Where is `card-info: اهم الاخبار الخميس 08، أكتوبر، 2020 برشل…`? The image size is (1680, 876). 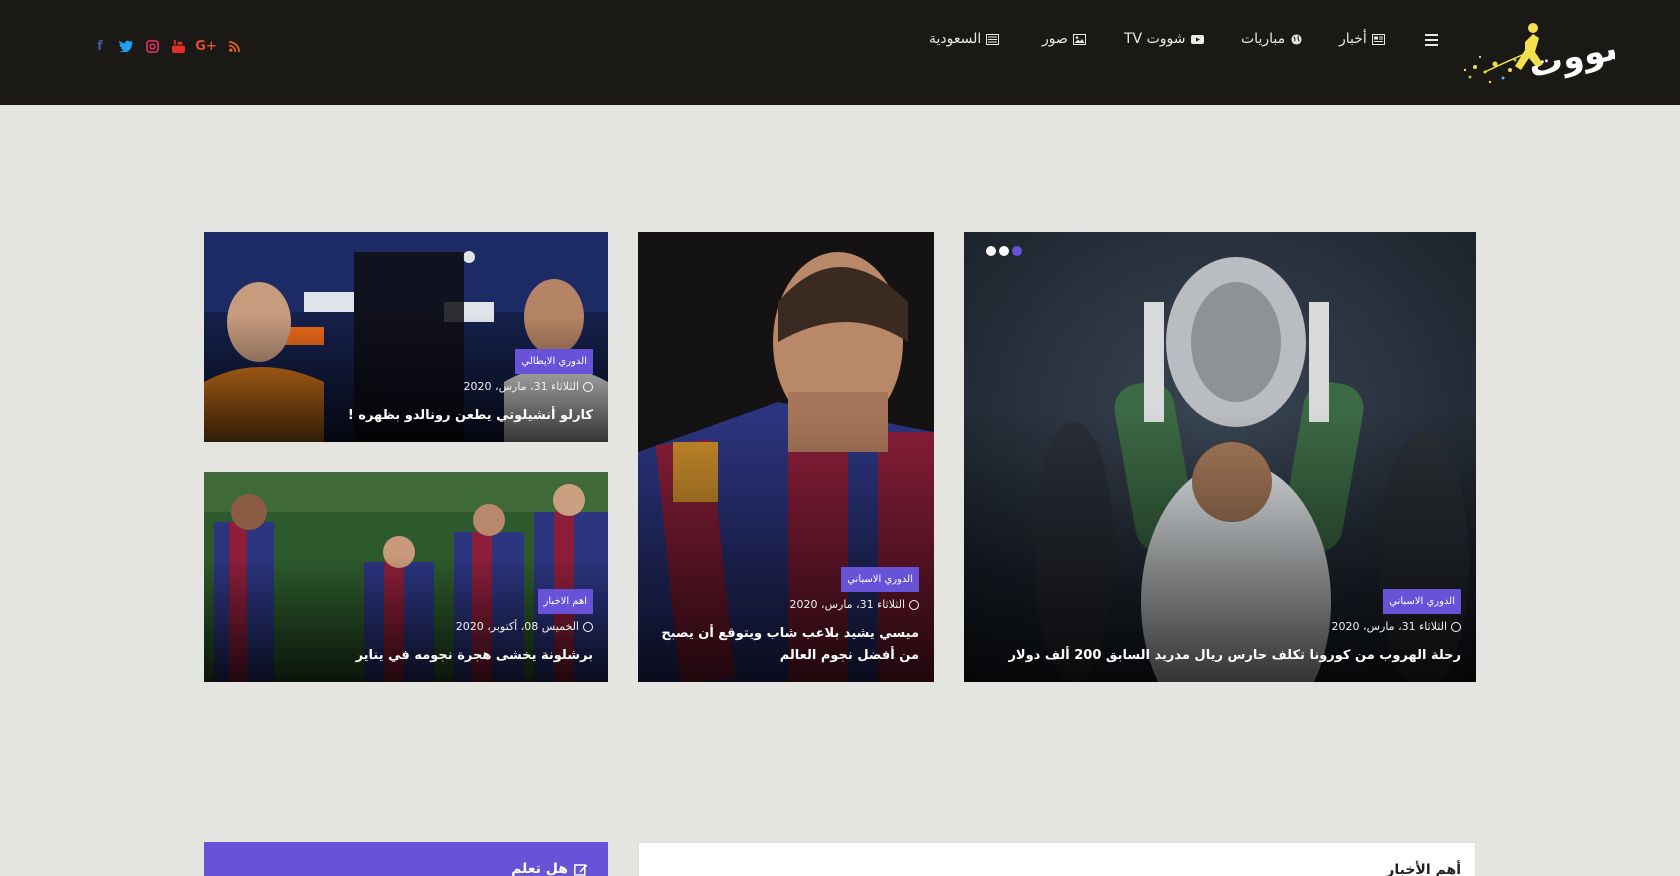 card-info: اهم الاخبار الخميس 08، أكتوبر، 2020 برشل… is located at coordinates (406, 628).